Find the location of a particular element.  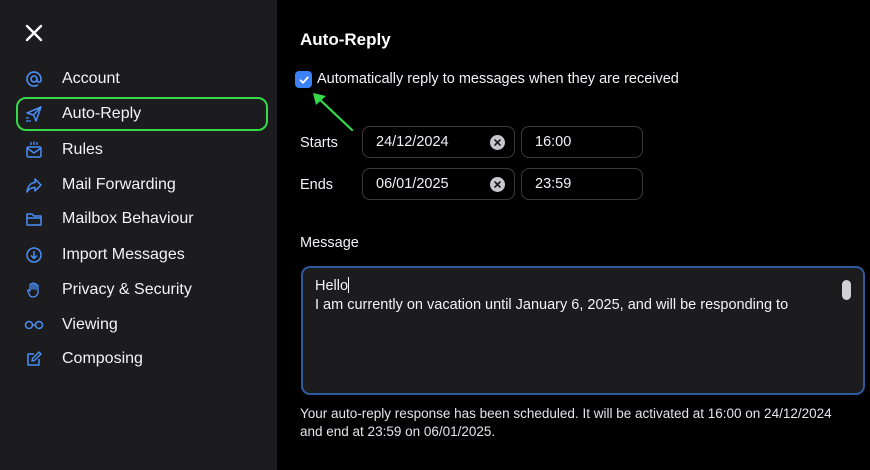

sidebar-item-import-messages: Import Messages is located at coordinates (142, 255).